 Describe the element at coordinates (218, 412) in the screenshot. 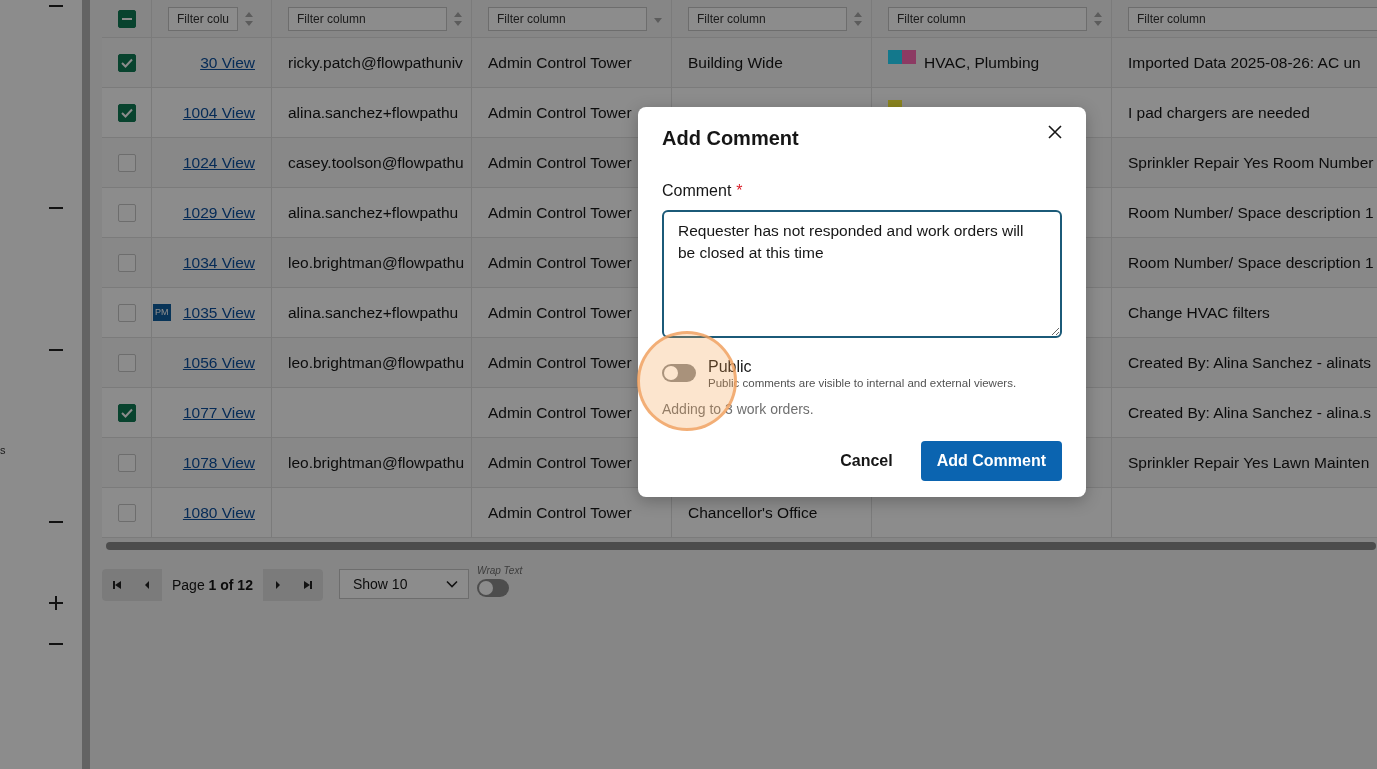

I see `view-link: 1077 View` at that location.